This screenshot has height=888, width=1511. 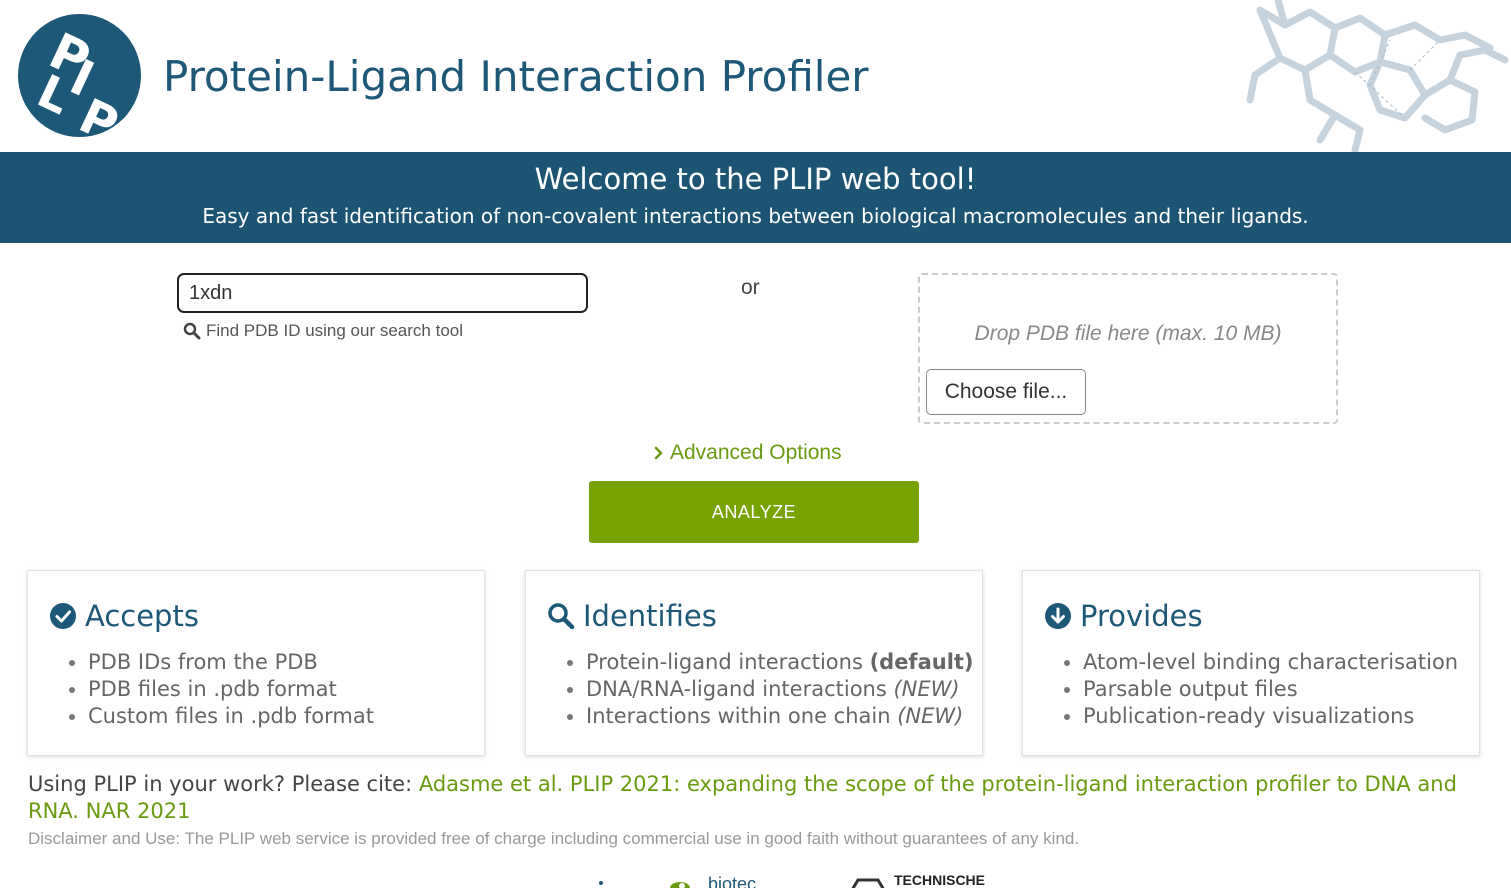 What do you see at coordinates (780, 716) in the screenshot?
I see `list-item: Interactions within one chain (NEW)` at bounding box center [780, 716].